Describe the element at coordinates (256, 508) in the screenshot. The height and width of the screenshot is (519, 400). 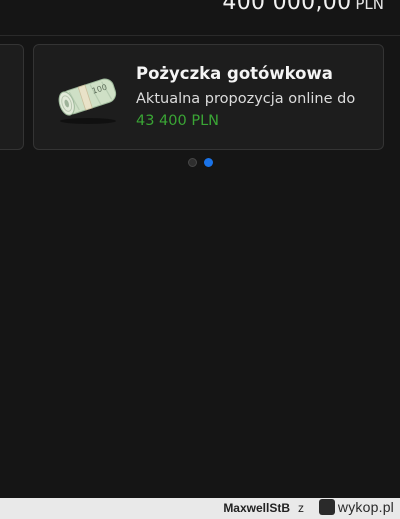
I see `watermark-user: MaxwellStB` at that location.